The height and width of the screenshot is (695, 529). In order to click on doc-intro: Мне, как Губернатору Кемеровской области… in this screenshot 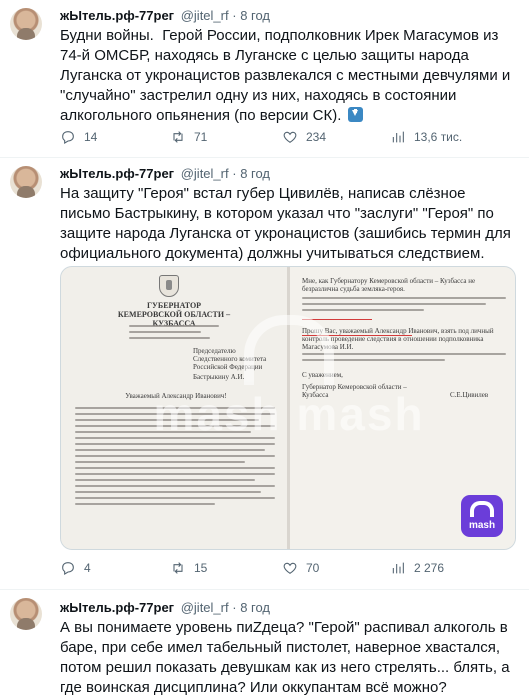, I will do `click(389, 285)`.